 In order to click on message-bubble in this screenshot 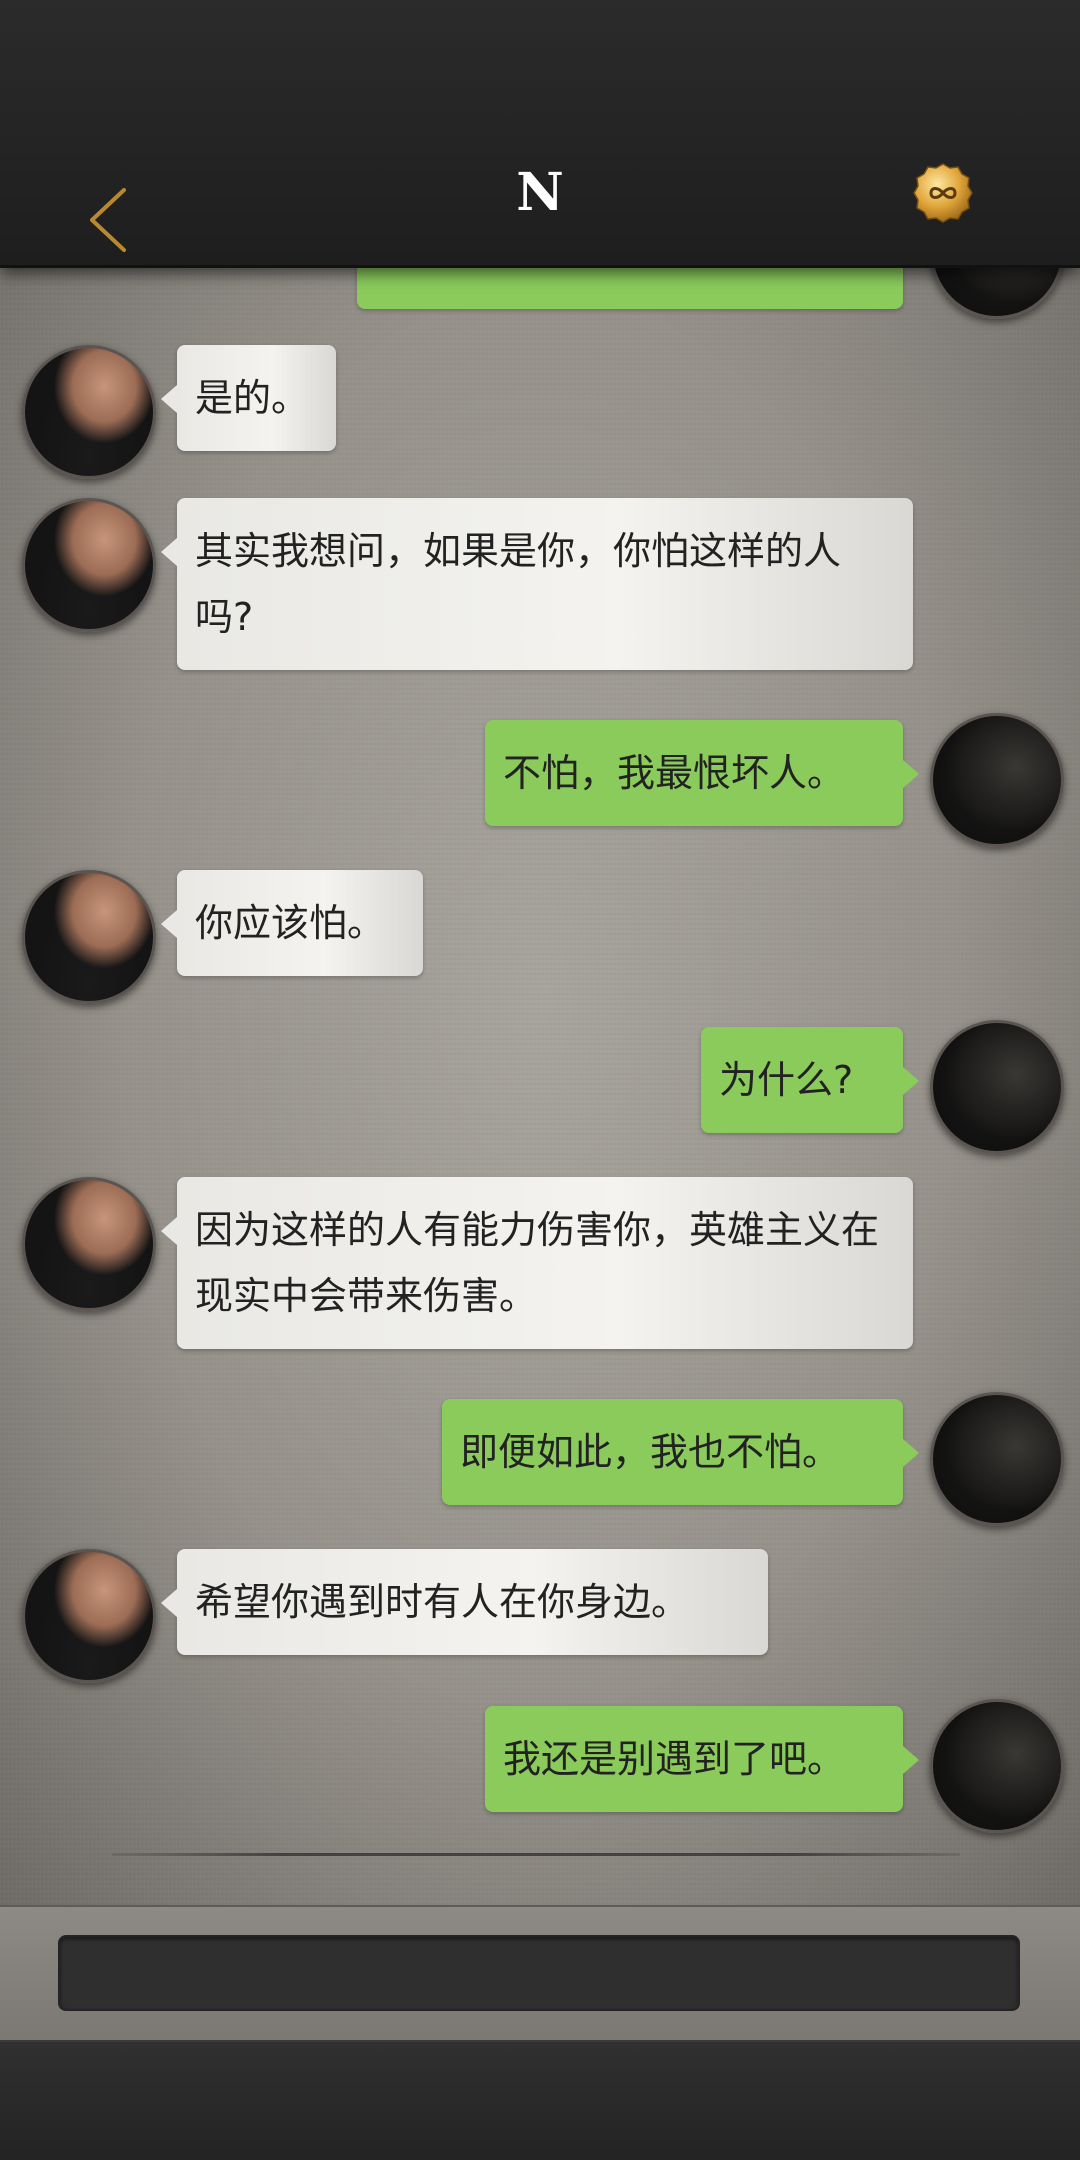, I will do `click(630, 287)`.